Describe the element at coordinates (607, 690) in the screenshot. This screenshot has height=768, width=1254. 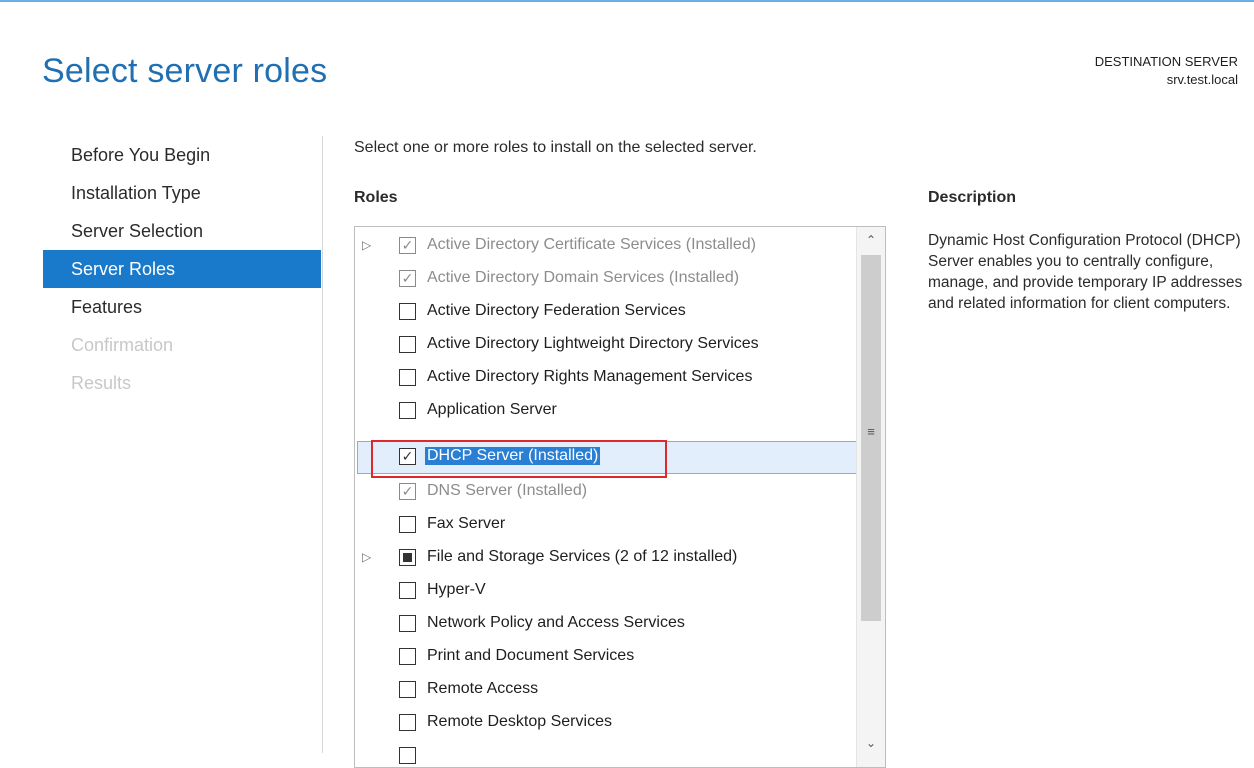
I see `role-row-remote-access: Remote Access` at that location.